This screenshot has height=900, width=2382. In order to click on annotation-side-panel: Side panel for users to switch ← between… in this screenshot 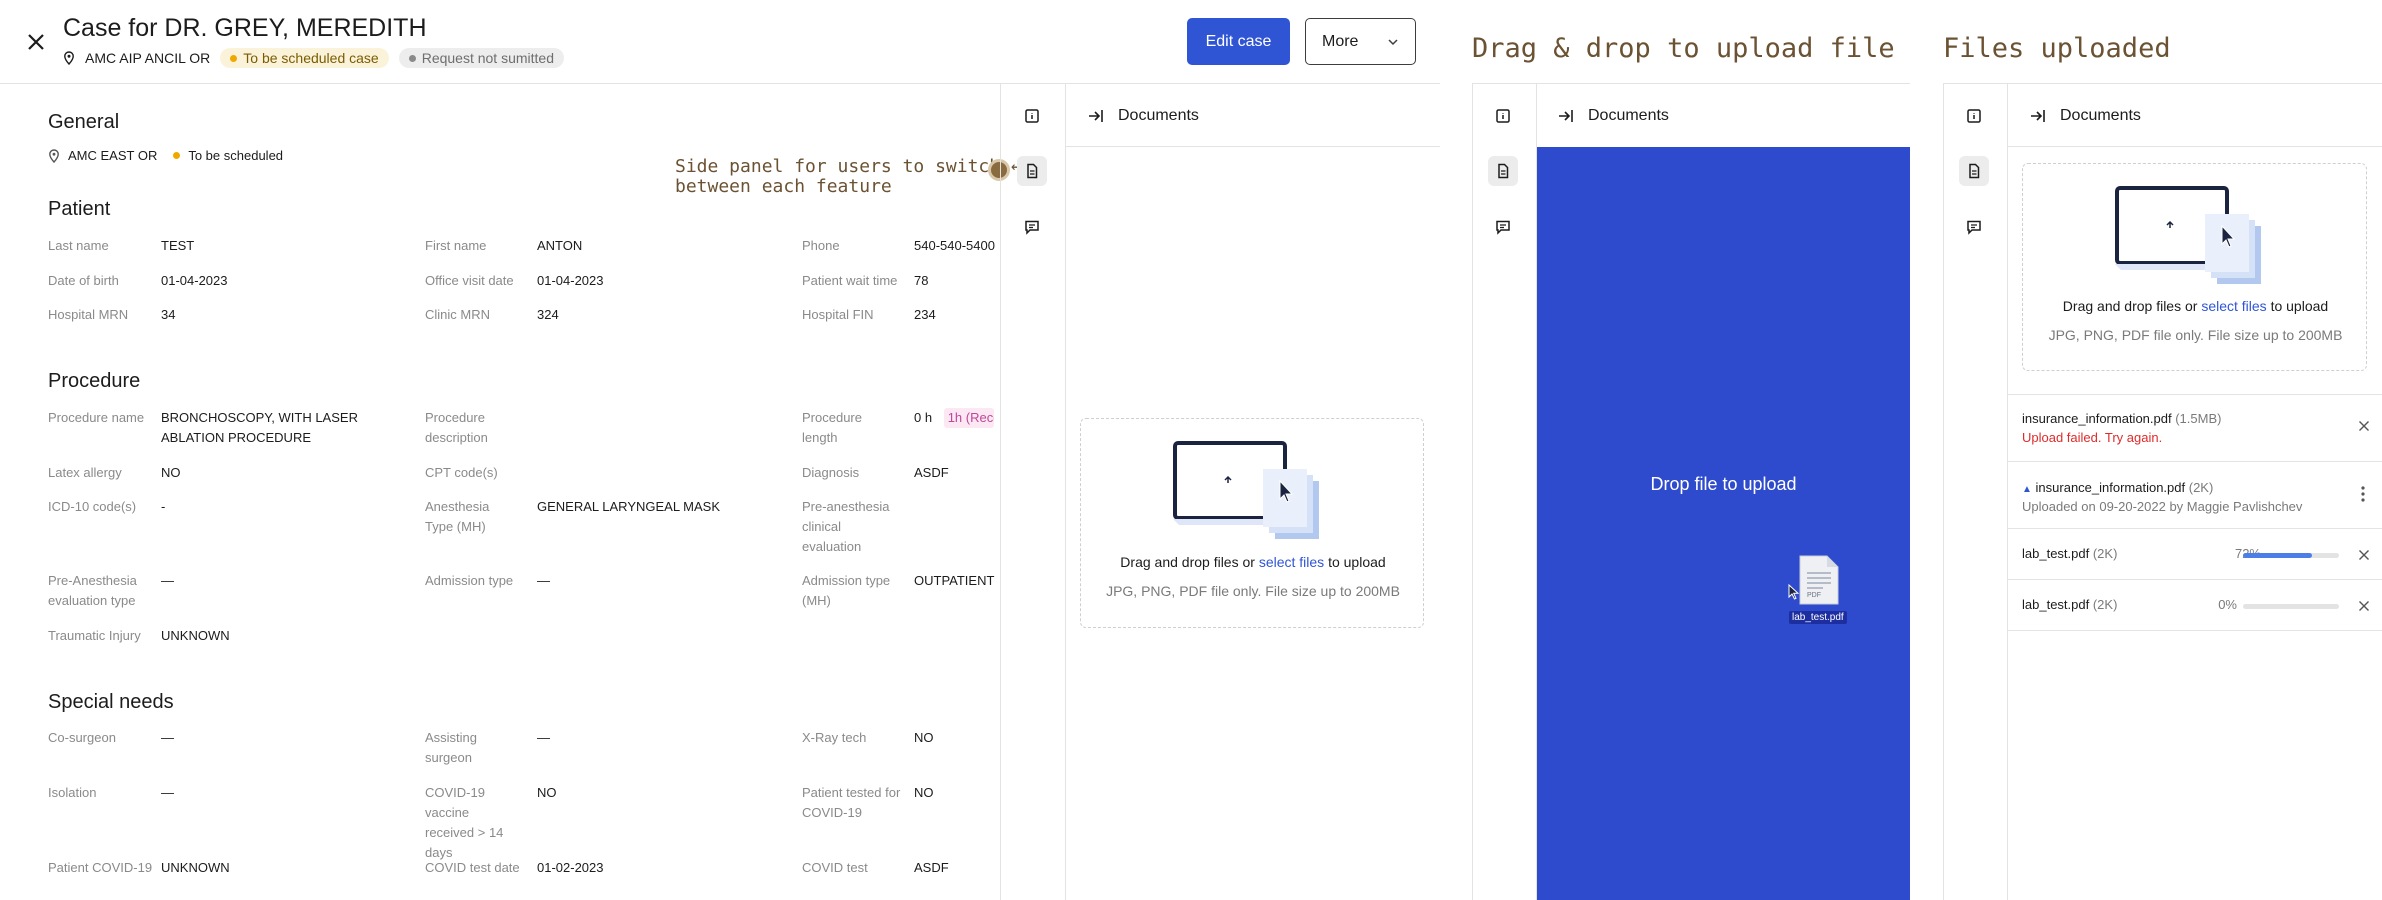, I will do `click(848, 176)`.